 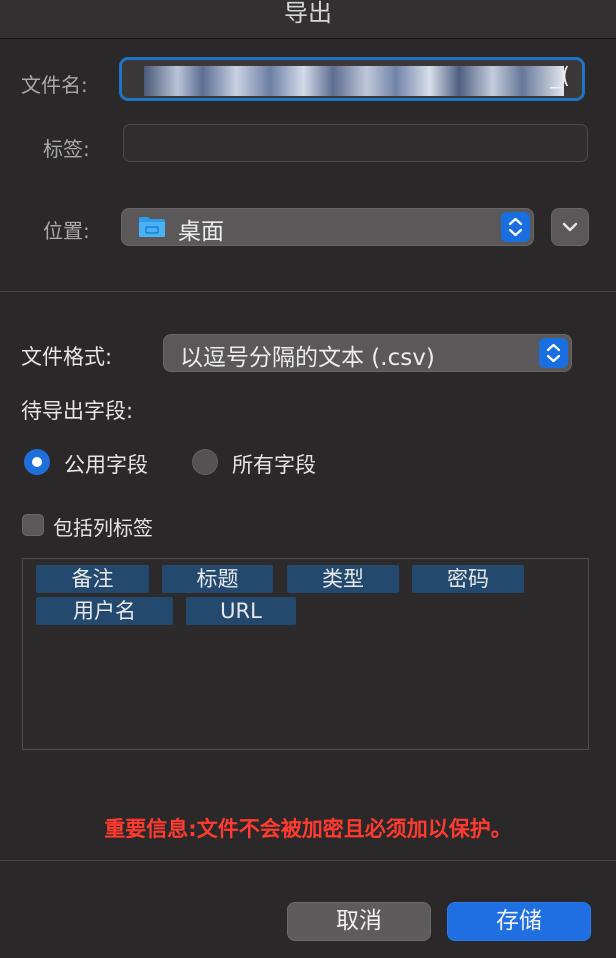 What do you see at coordinates (308, 13) in the screenshot?
I see `dialog-title: 导出` at bounding box center [308, 13].